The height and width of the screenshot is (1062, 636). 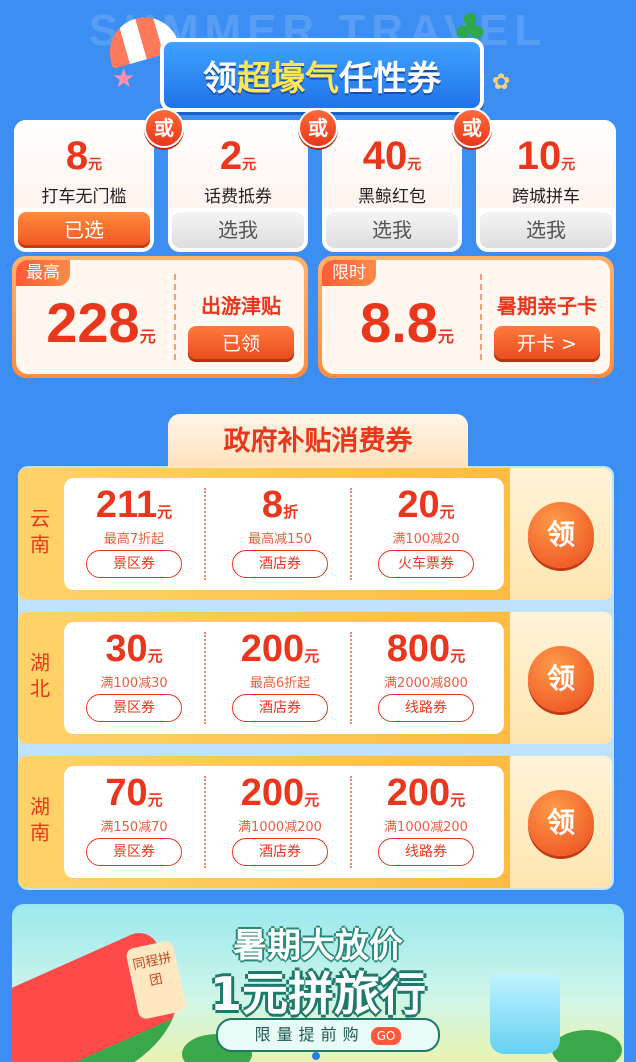 What do you see at coordinates (134, 827) in the screenshot?
I see `gov-coupon-condition: 满150减70` at bounding box center [134, 827].